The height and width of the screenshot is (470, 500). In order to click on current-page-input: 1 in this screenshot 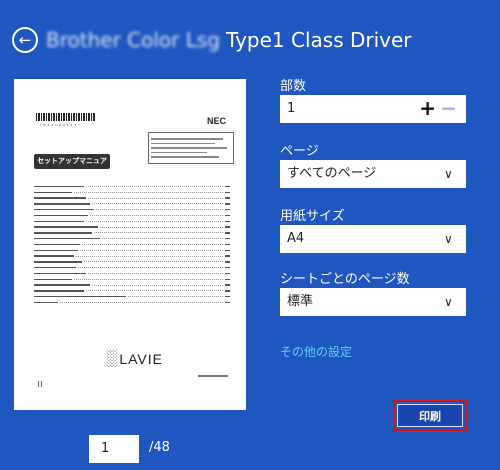, I will do `click(114, 449)`.